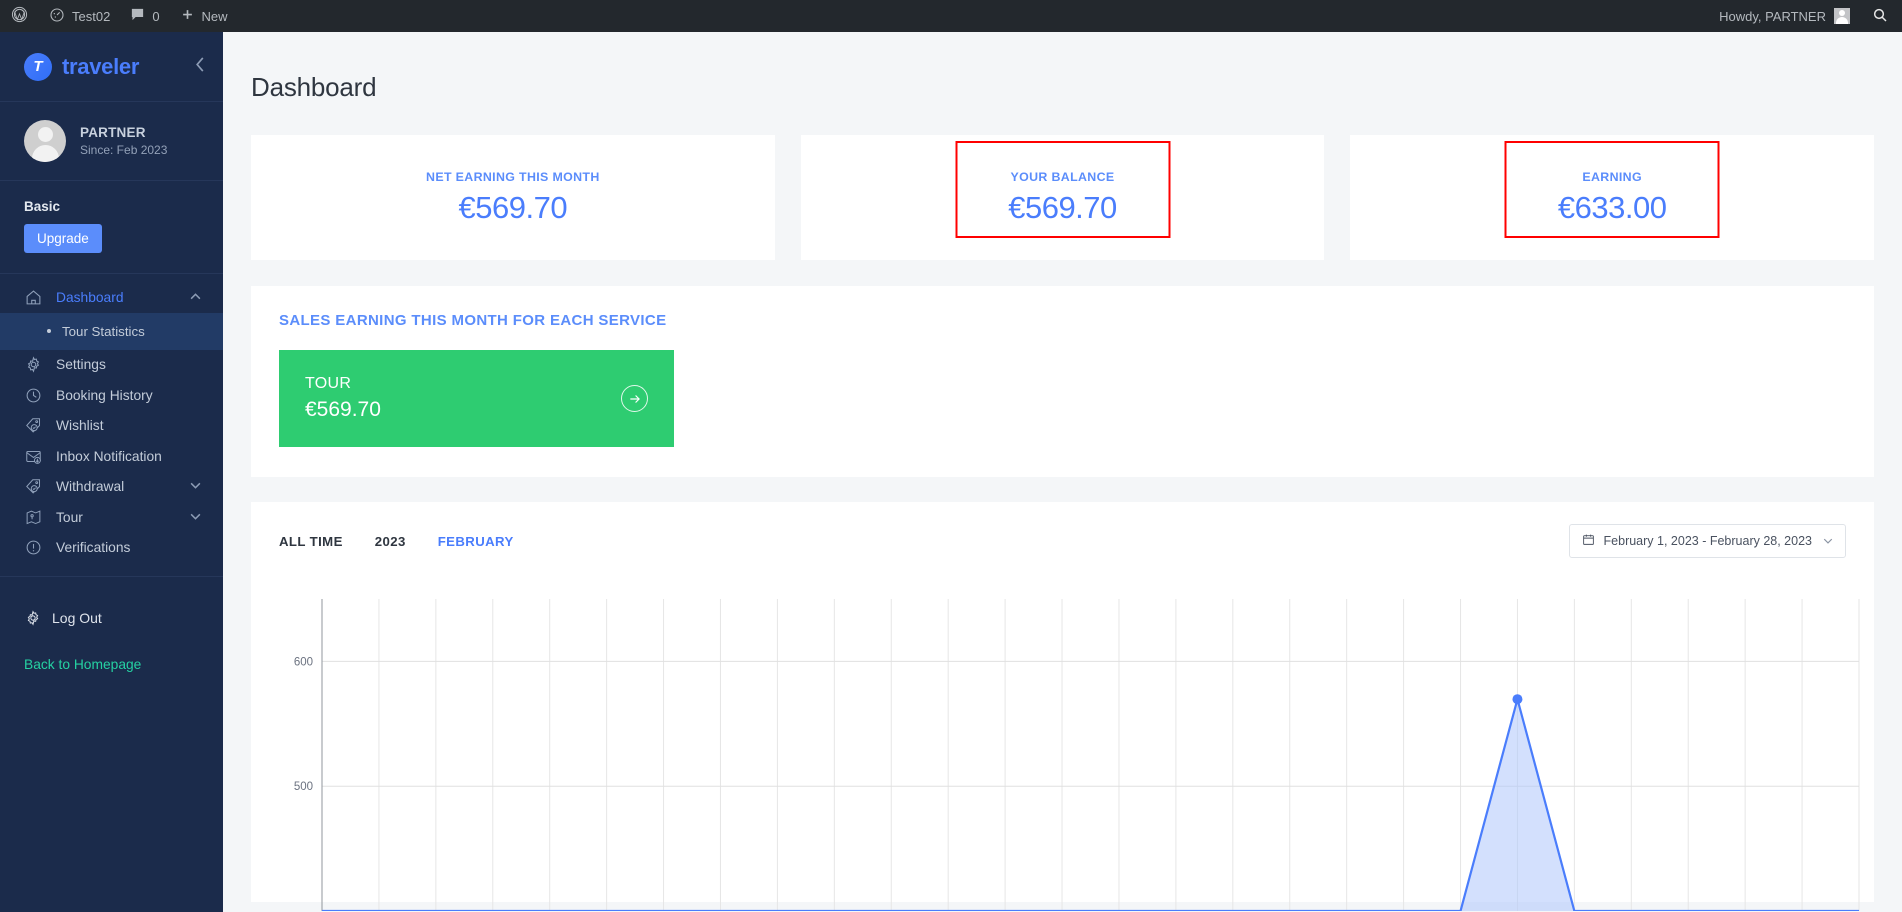 Image resolution: width=1902 pixels, height=912 pixels. Describe the element at coordinates (1612, 176) in the screenshot. I see `stat-label: EARNING` at that location.